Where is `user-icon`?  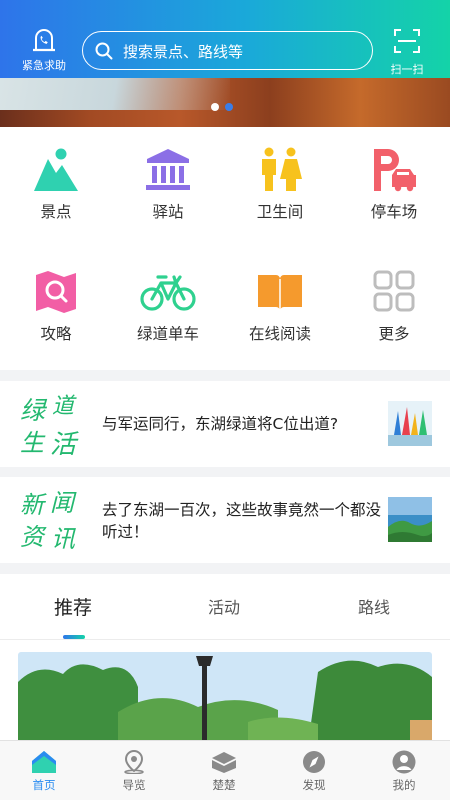
user-icon is located at coordinates (404, 762).